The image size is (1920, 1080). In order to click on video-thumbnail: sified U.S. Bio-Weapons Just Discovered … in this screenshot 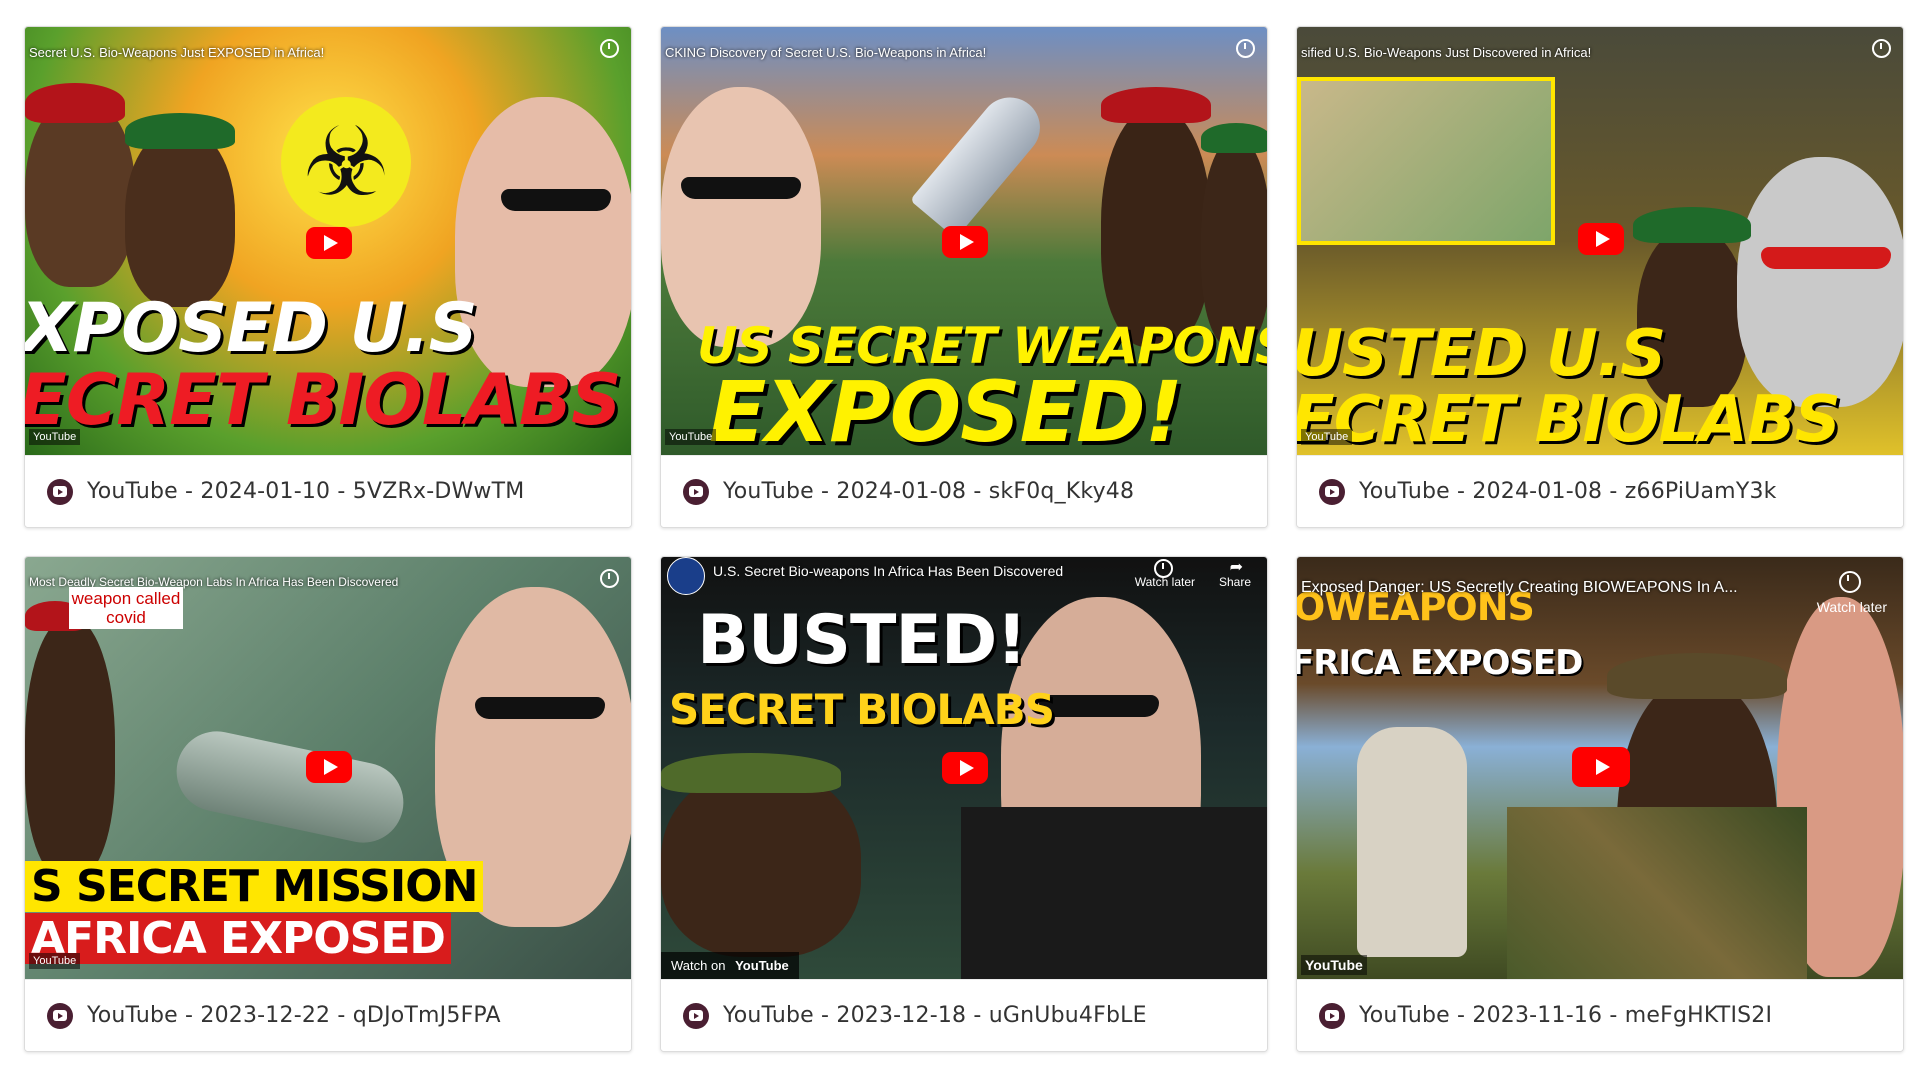, I will do `click(1600, 241)`.